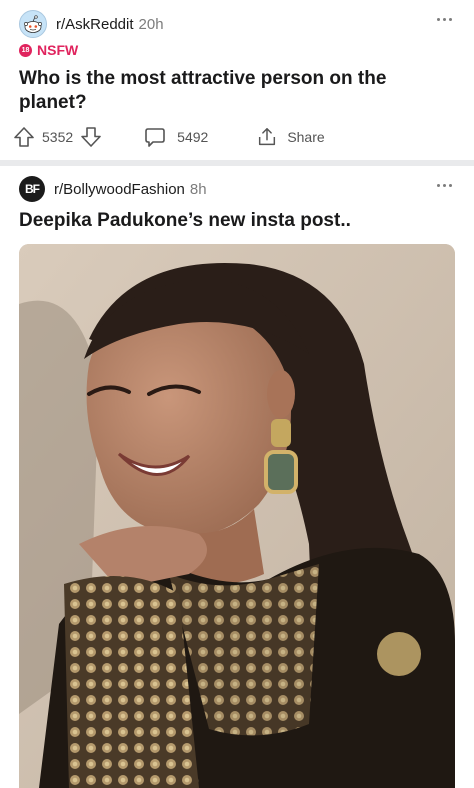 The height and width of the screenshot is (788, 474). Describe the element at coordinates (58, 50) in the screenshot. I see `nsfw-label: NSFW` at that location.